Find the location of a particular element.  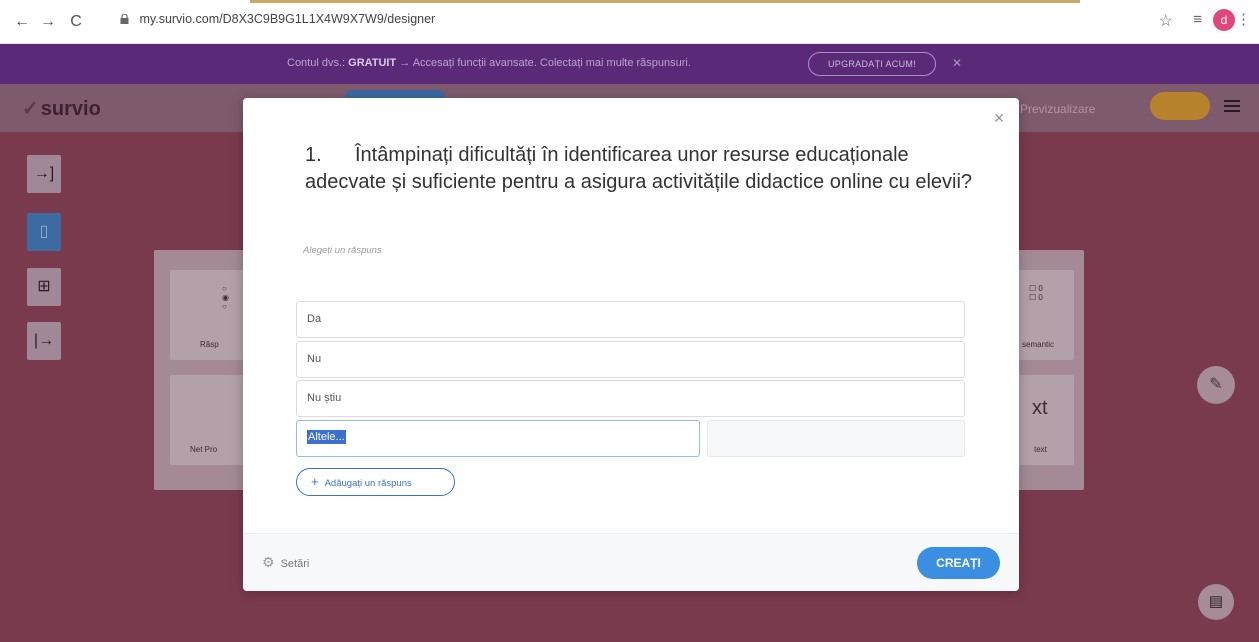

questions-page-tool-icon: ▯ is located at coordinates (44, 232).